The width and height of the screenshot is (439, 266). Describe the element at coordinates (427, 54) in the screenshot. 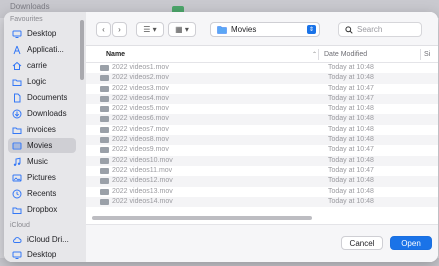

I see `column-header-size: Si` at that location.